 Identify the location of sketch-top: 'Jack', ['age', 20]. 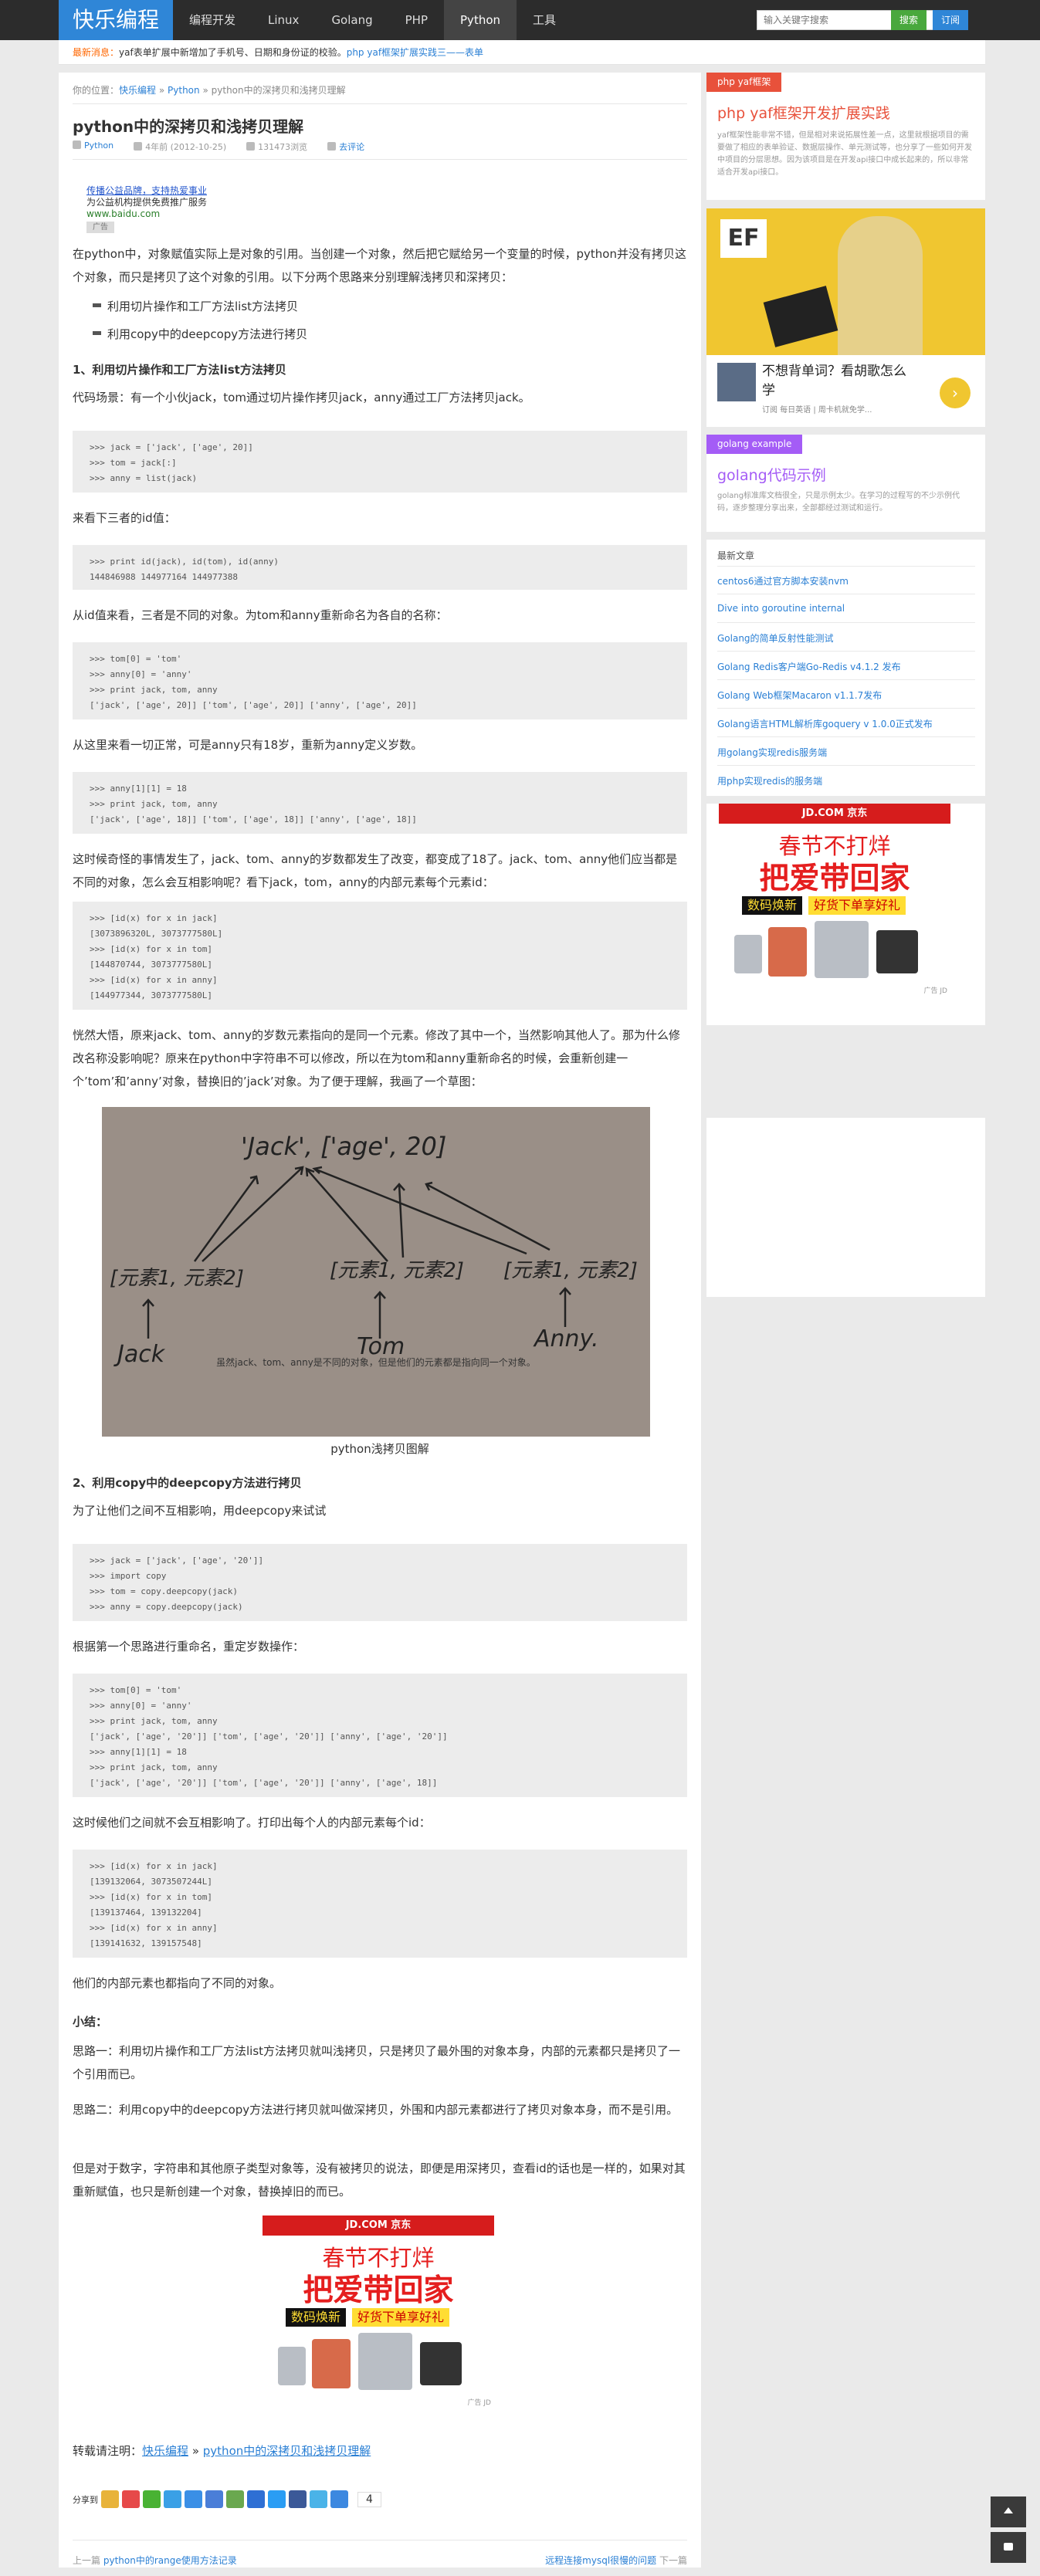
(343, 1147).